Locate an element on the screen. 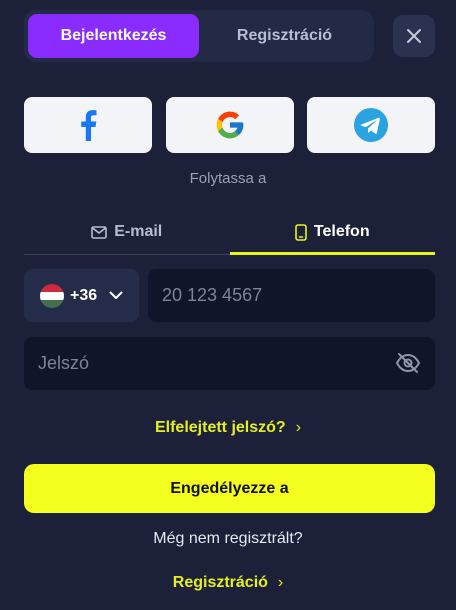 This screenshot has height=610, width=456. telegram-login-button is located at coordinates (371, 125).